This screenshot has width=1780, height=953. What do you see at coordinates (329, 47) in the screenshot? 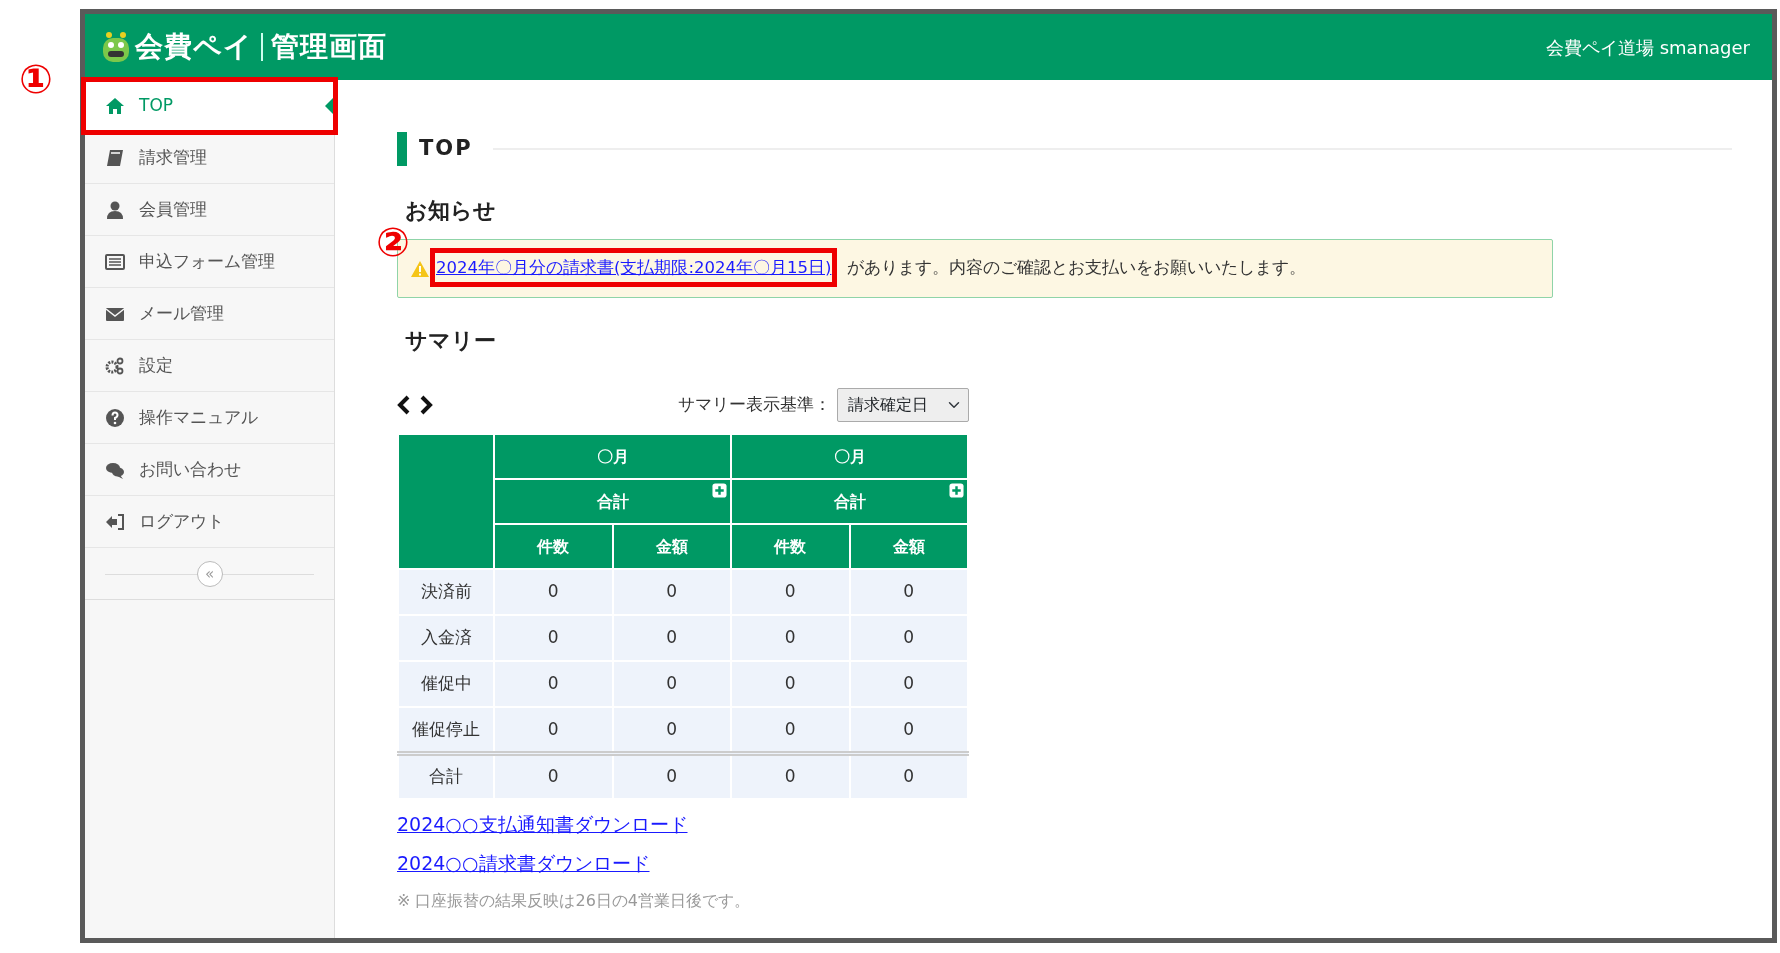
I see `logo-subtitle: 管理画面` at bounding box center [329, 47].